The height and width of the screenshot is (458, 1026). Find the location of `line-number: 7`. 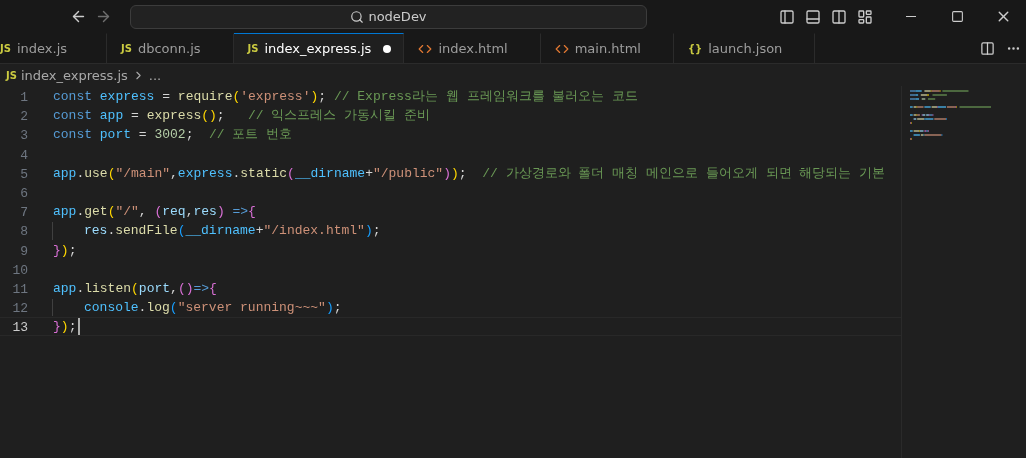

line-number: 7 is located at coordinates (23, 212).